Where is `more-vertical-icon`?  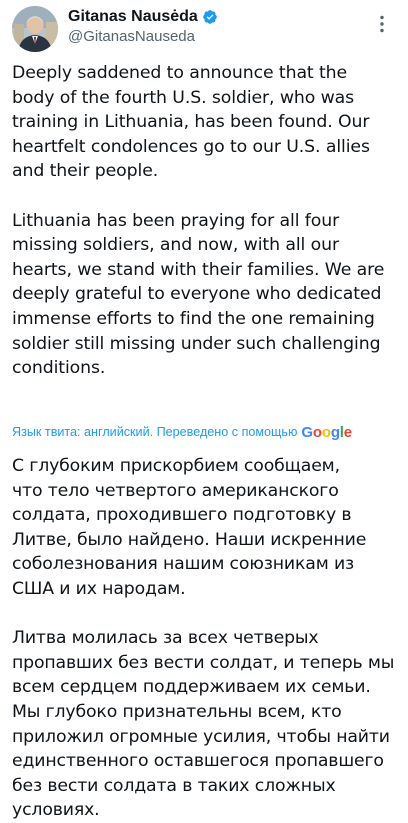
more-vertical-icon is located at coordinates (382, 24).